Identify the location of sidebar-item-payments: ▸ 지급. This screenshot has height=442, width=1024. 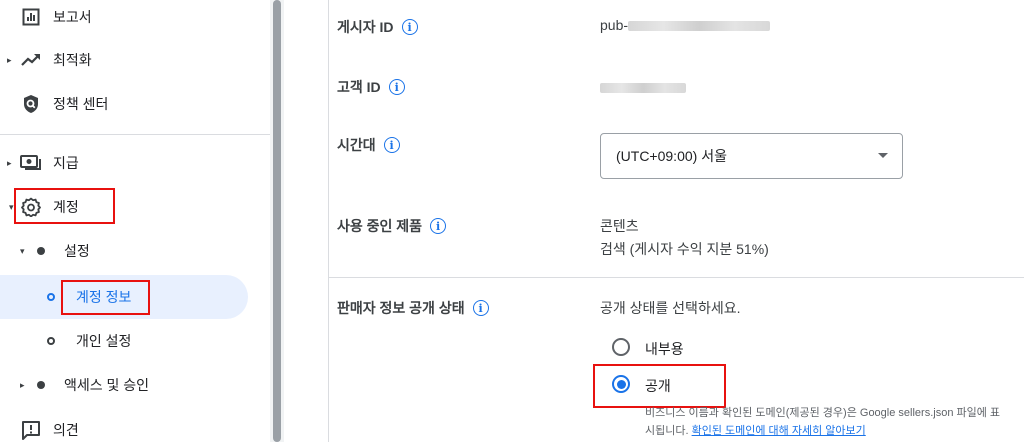
(124, 163).